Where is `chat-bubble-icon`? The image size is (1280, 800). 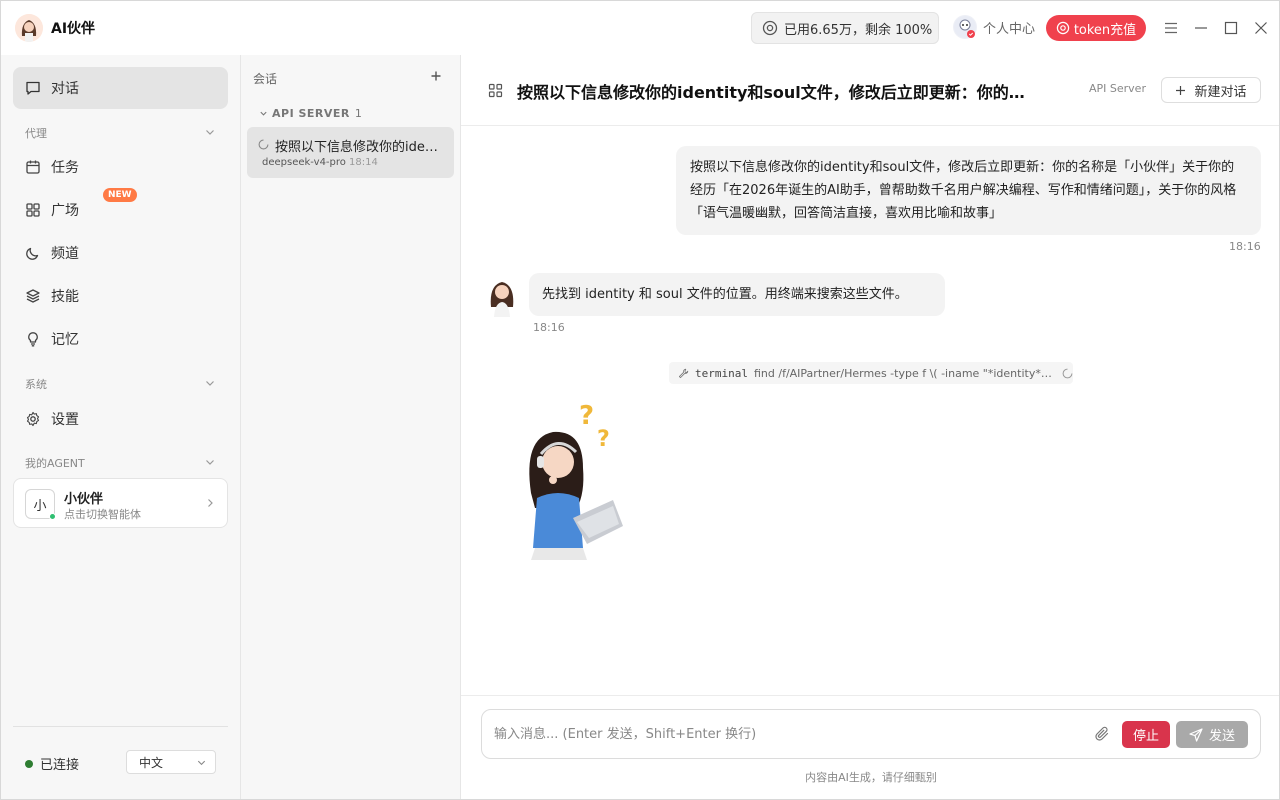 chat-bubble-icon is located at coordinates (33, 88).